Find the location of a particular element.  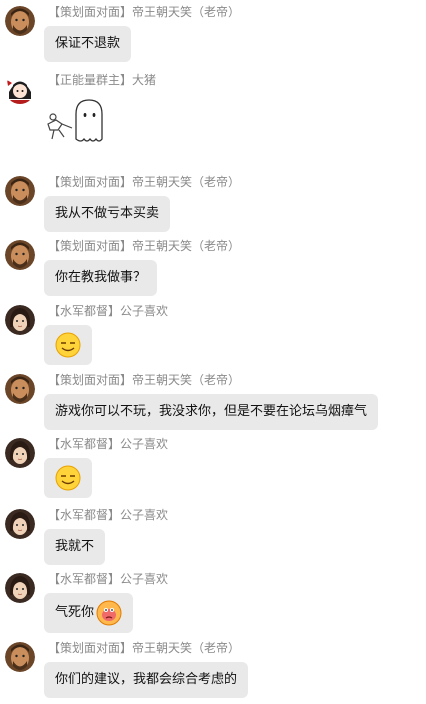

message-bubble: 游戏你可以不玩，我没求你，但是不要在论坛乌烟瘴气 is located at coordinates (211, 412).